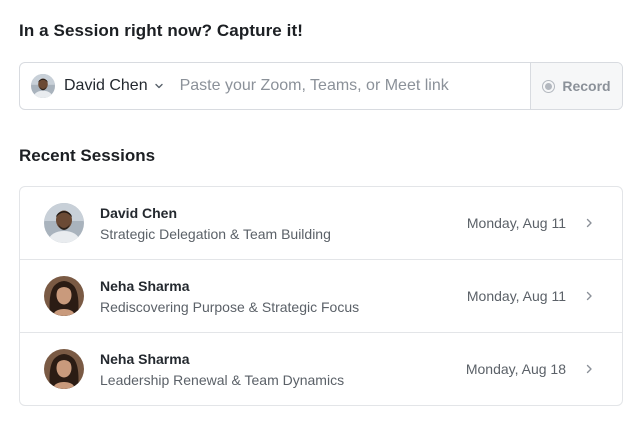 This screenshot has height=422, width=638. I want to click on session-topic: Leadership Renewal & Team Dynamics, so click(222, 379).